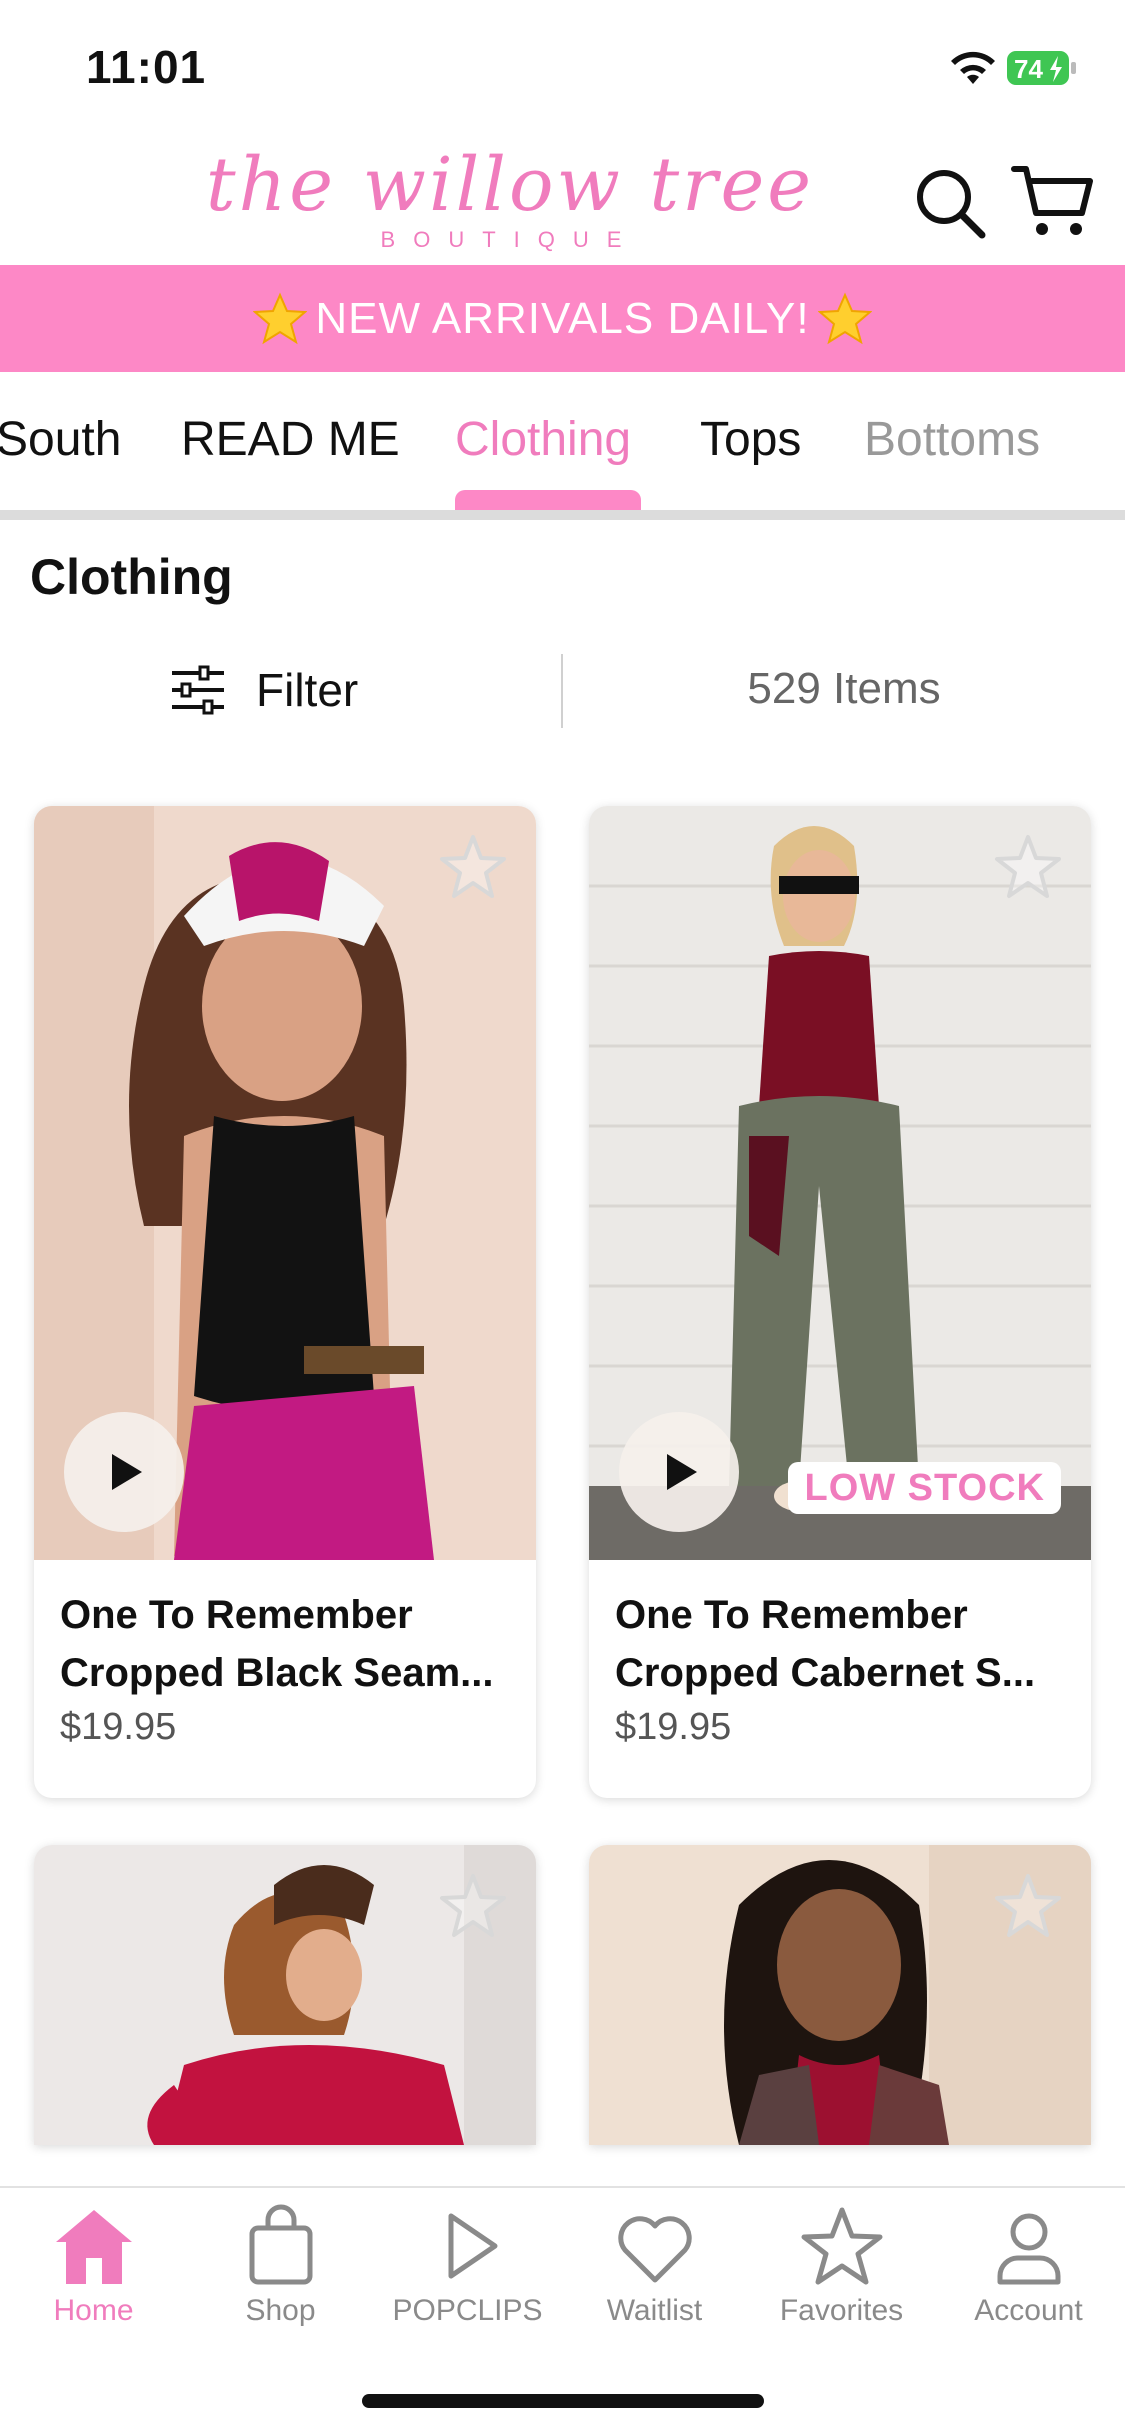  I want to click on page-title: Clothing, so click(131, 577).